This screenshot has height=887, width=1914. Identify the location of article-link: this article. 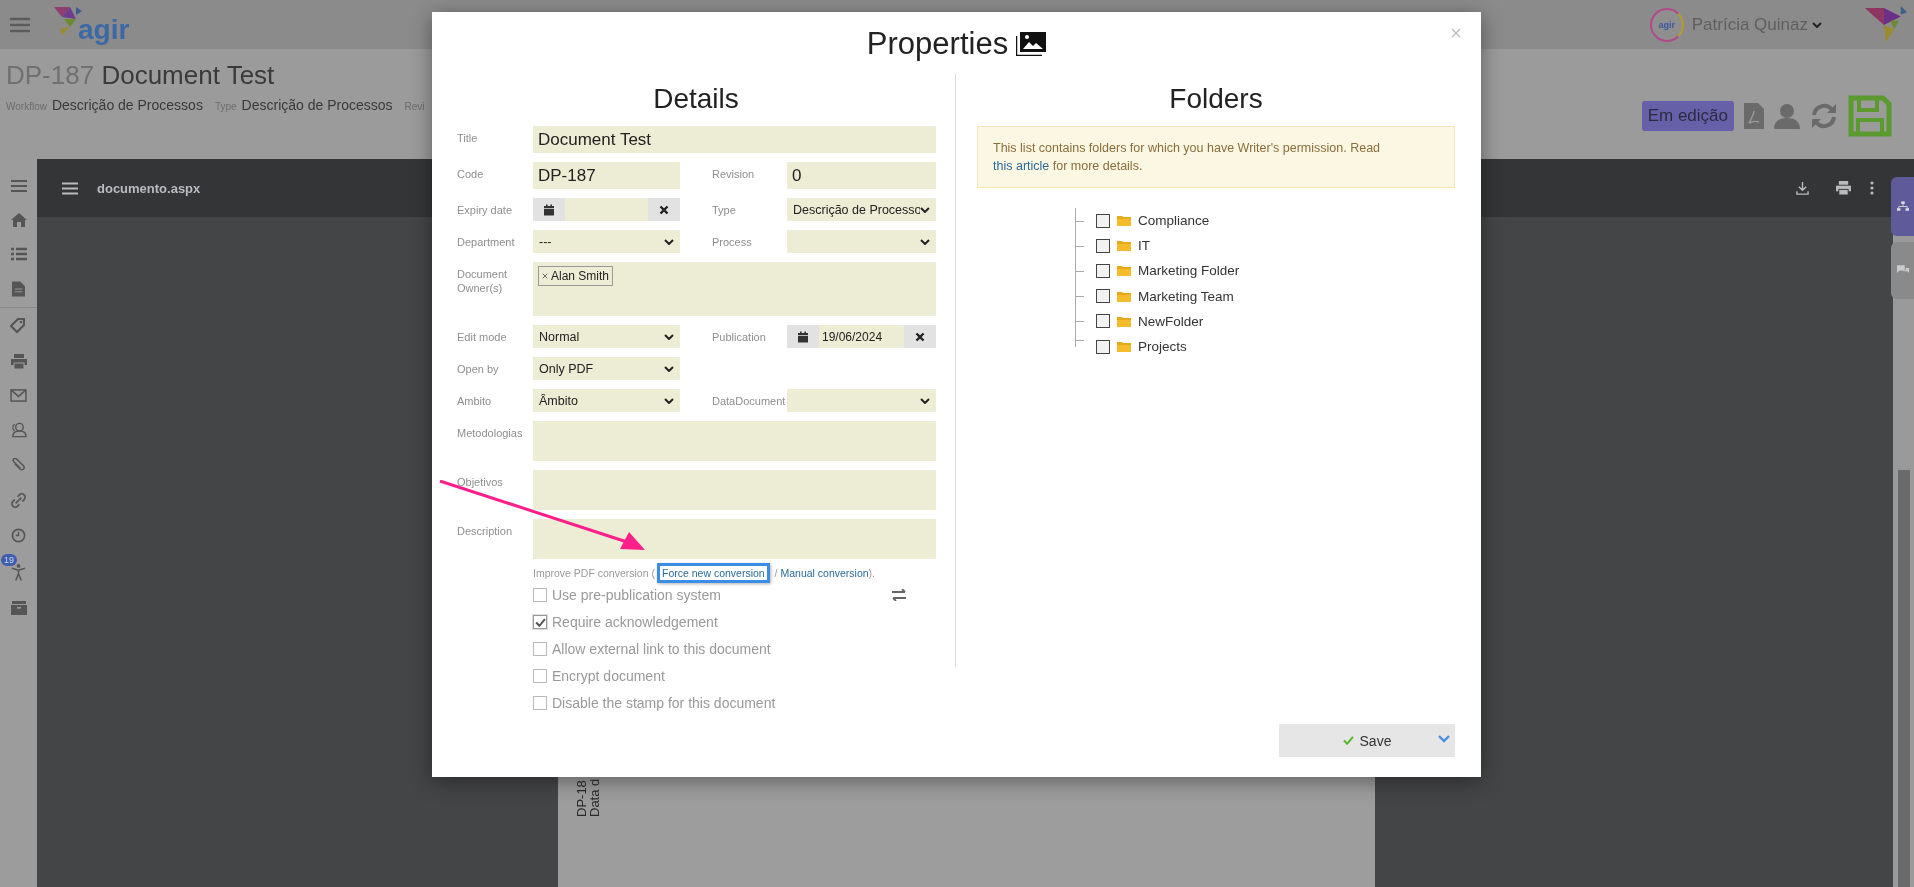
(1021, 166).